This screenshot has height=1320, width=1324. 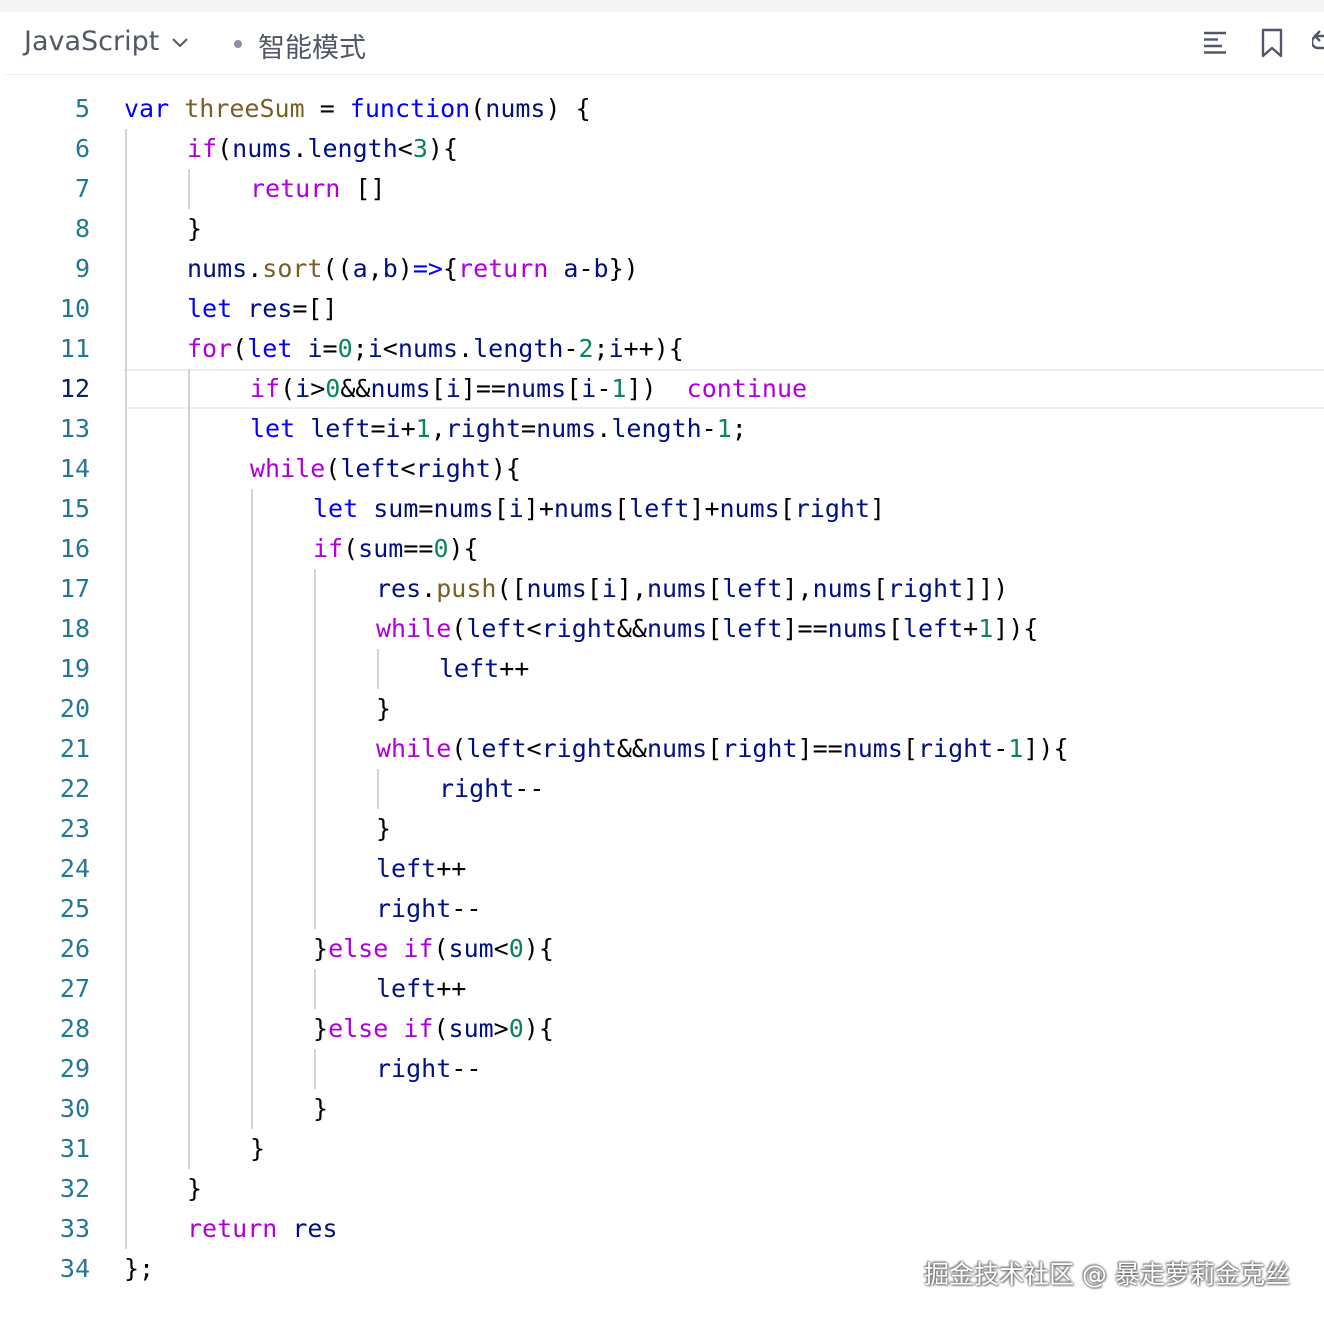 I want to click on code-token: <, so click(x=390, y=348).